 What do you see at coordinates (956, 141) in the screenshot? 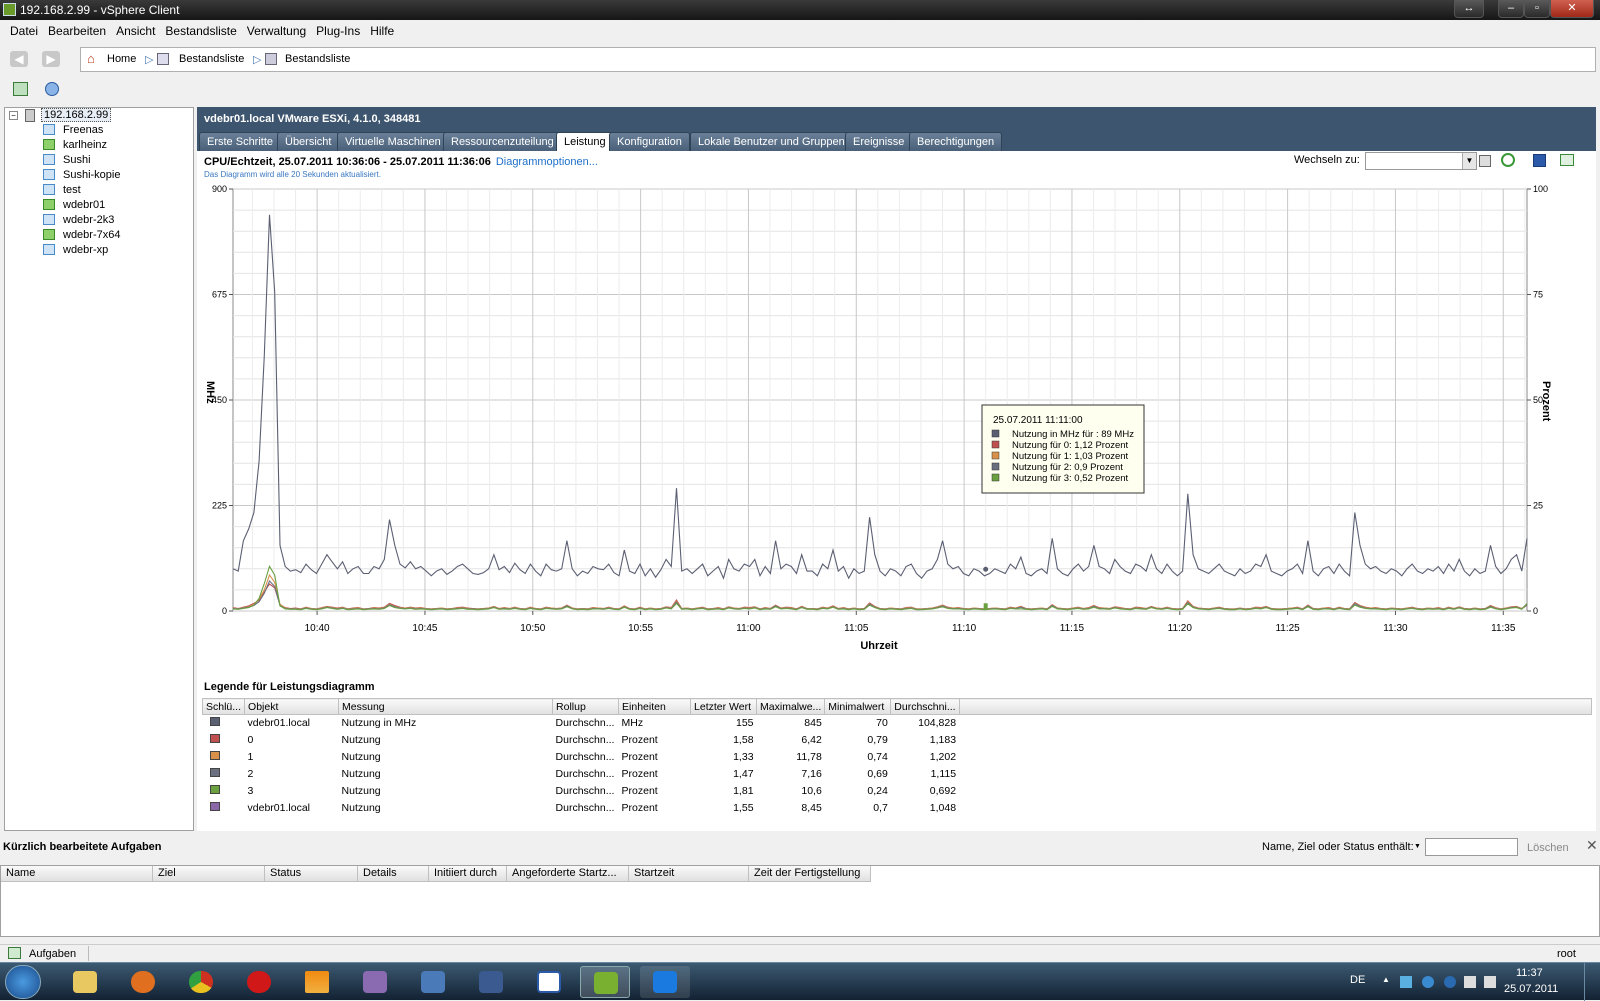
I see `tab-berechtigungen: Berechtigungen` at bounding box center [956, 141].